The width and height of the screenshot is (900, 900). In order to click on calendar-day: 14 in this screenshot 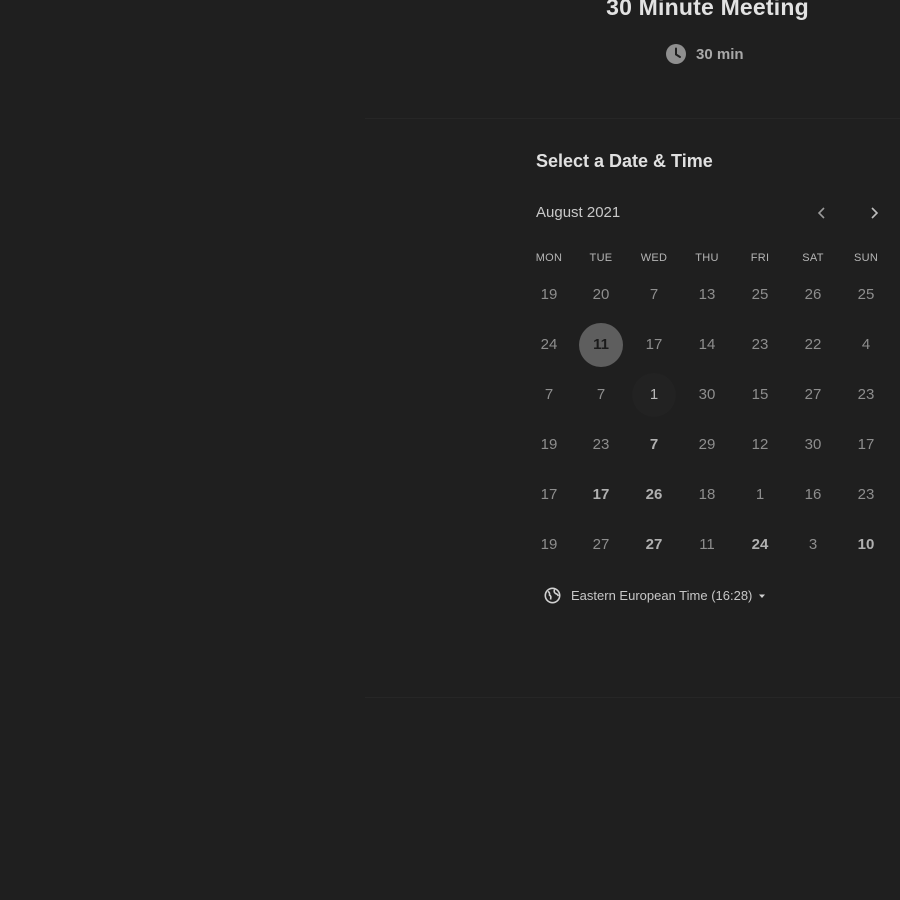, I will do `click(707, 344)`.